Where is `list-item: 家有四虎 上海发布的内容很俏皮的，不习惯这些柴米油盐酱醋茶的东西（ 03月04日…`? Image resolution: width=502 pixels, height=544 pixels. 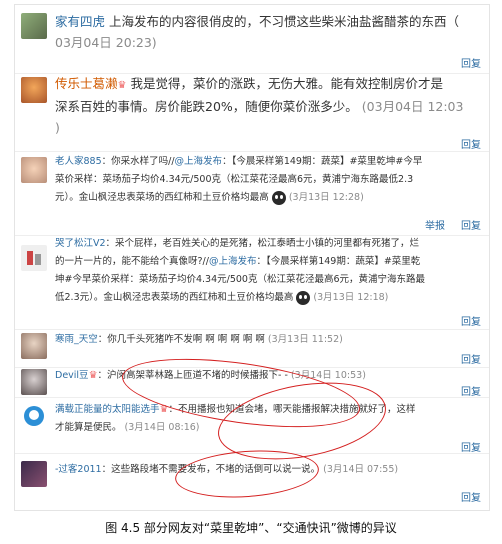 list-item: 家有四虎 上海发布的内容很俏皮的，不习惯这些柴米油盐酱醋茶的东西（ 03月04日… is located at coordinates (252, 39).